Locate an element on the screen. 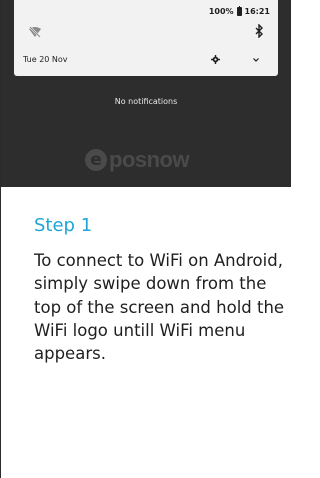 This screenshot has width=320, height=478. logo-mark: e is located at coordinates (96, 160).